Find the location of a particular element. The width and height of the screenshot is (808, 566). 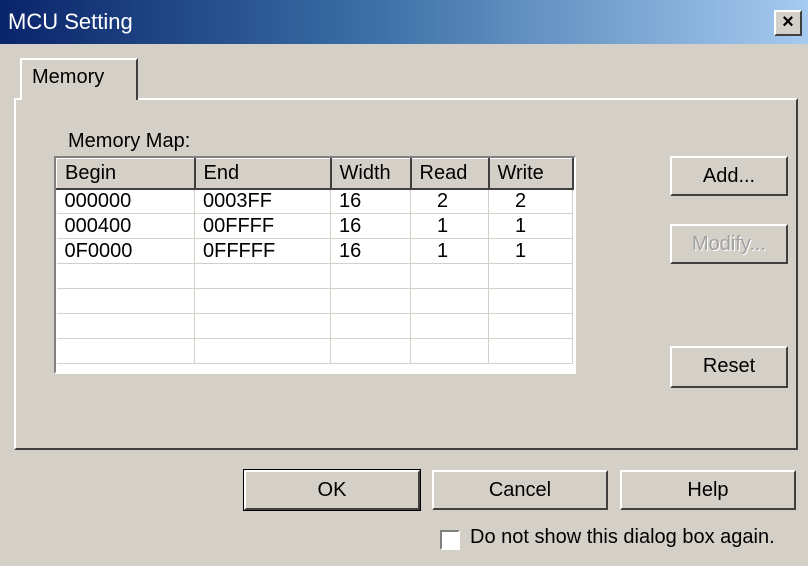

help-button: Help is located at coordinates (708, 490).